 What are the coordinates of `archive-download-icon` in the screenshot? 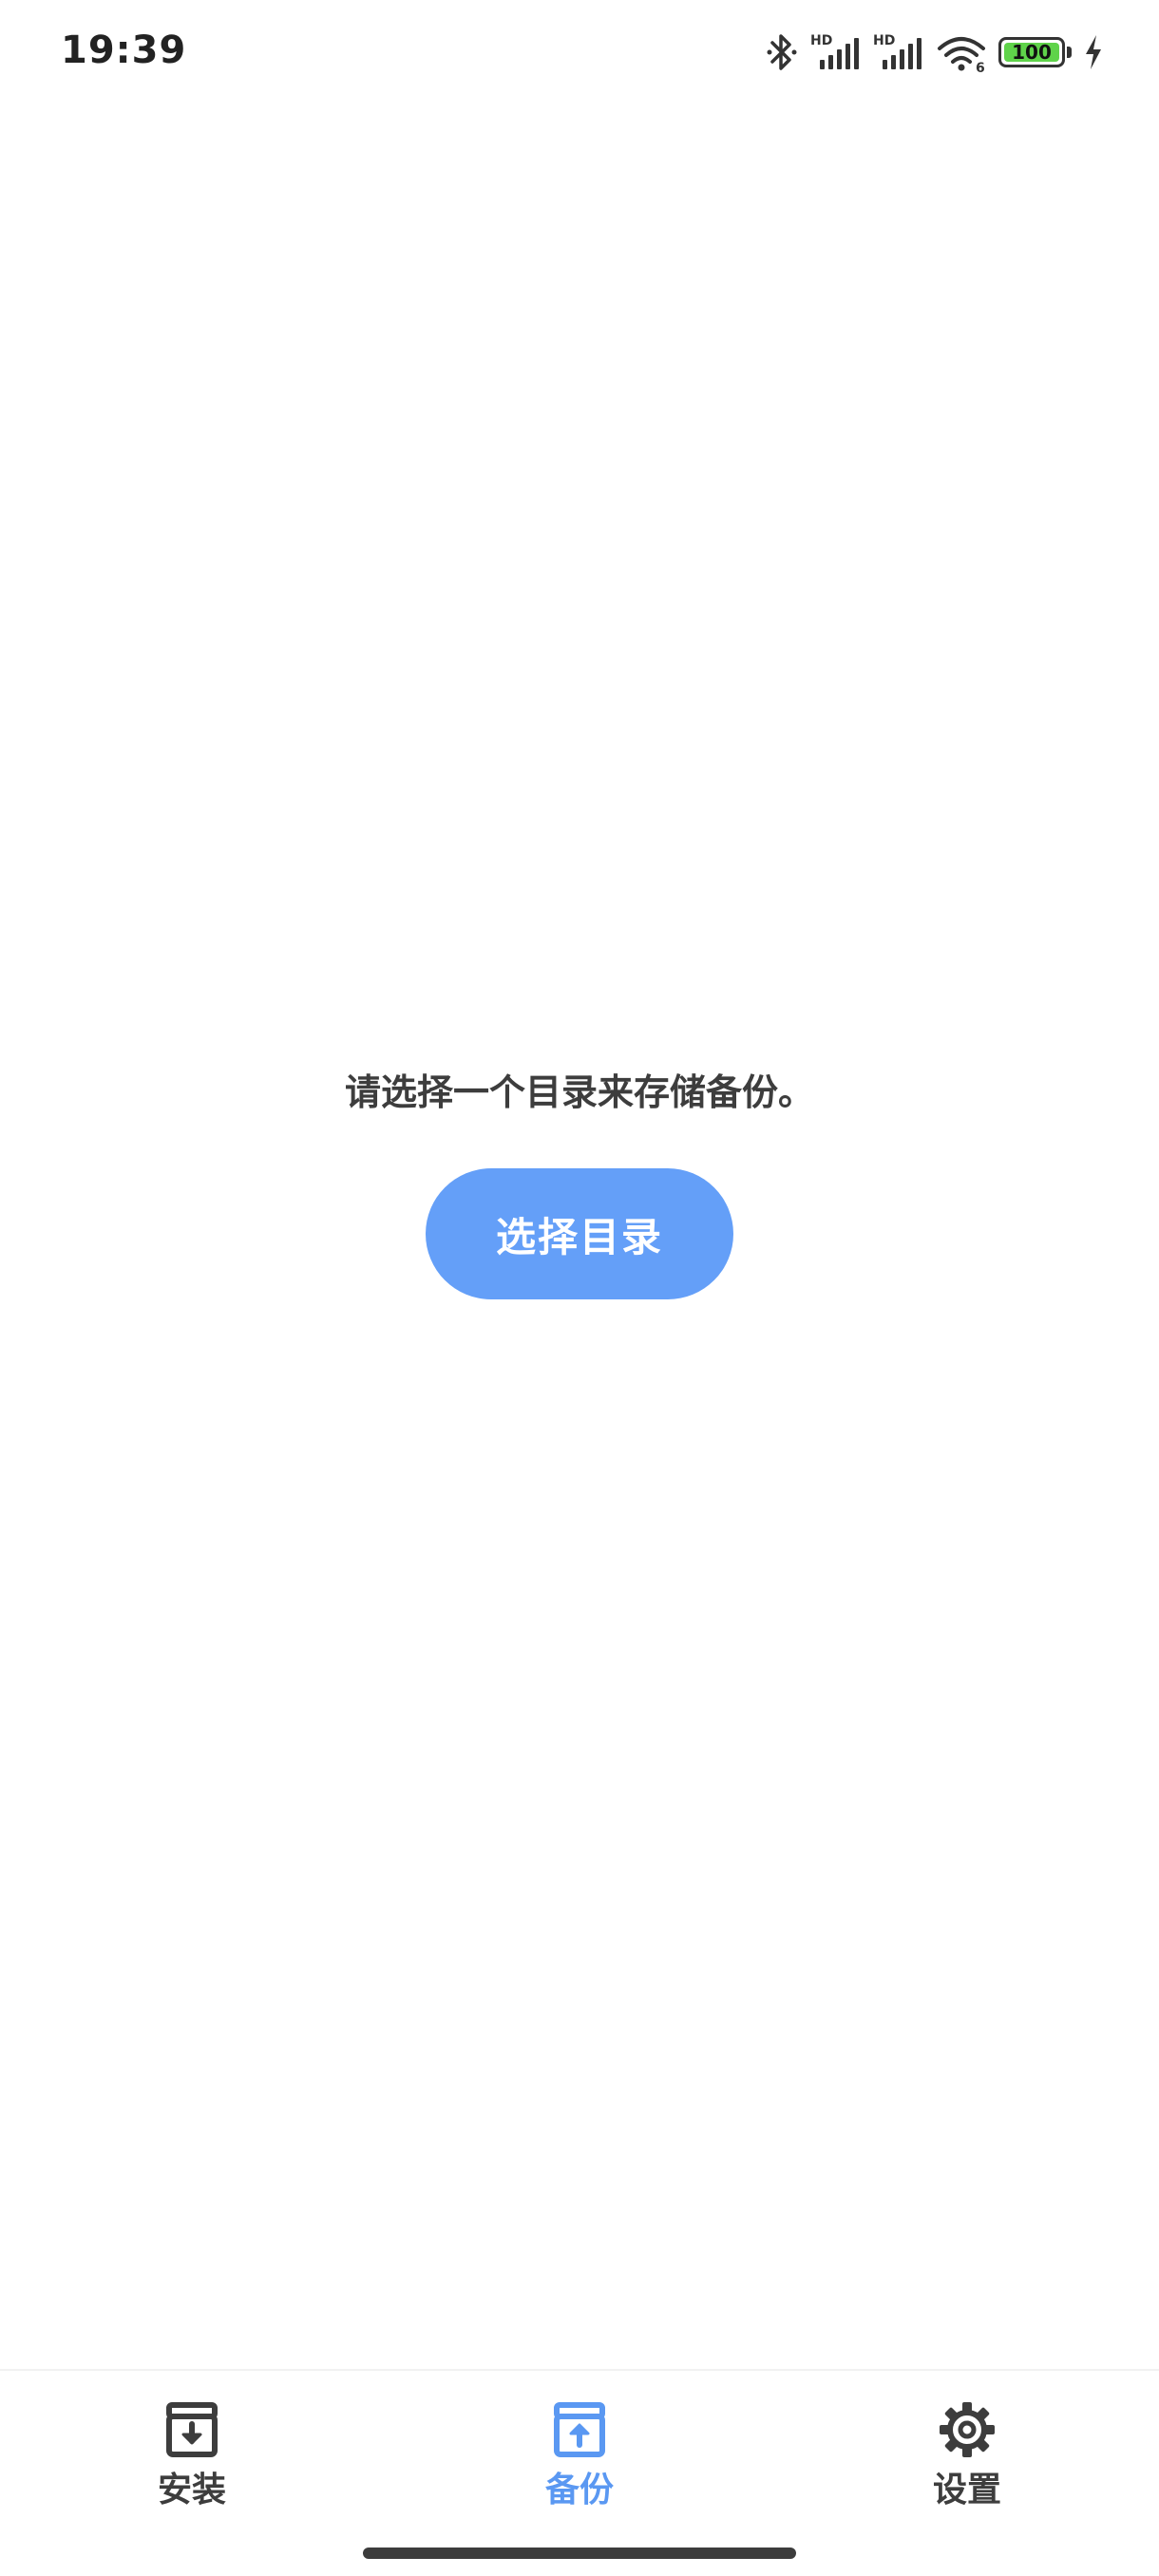 It's located at (192, 2429).